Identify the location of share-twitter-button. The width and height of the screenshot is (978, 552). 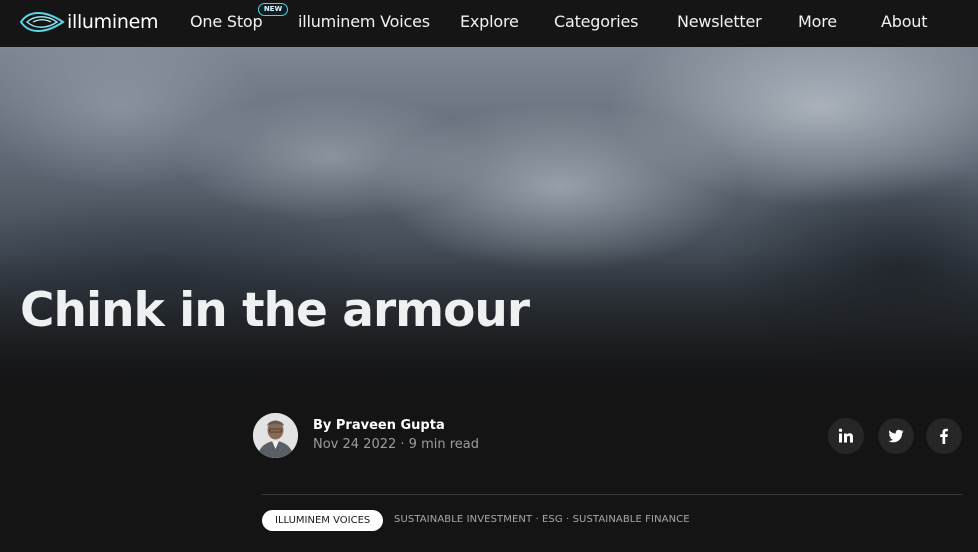
(896, 436).